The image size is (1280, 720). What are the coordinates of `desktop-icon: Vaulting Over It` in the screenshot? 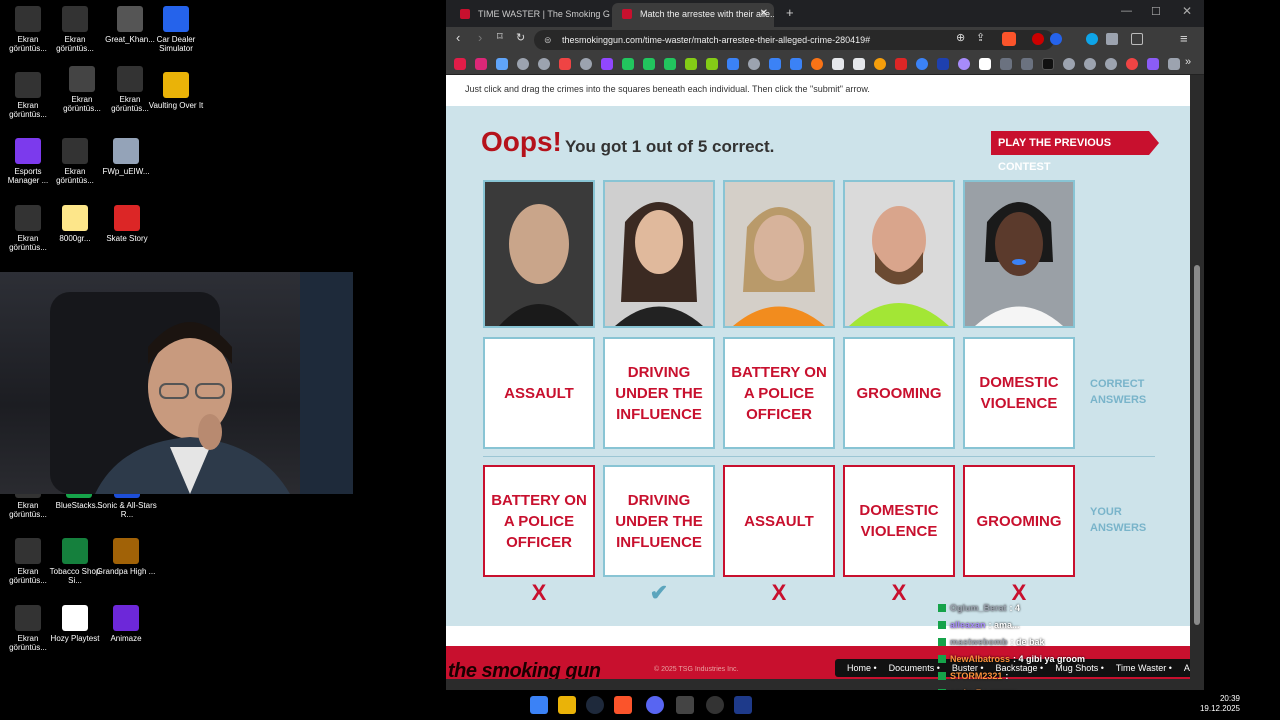 It's located at (176, 91).